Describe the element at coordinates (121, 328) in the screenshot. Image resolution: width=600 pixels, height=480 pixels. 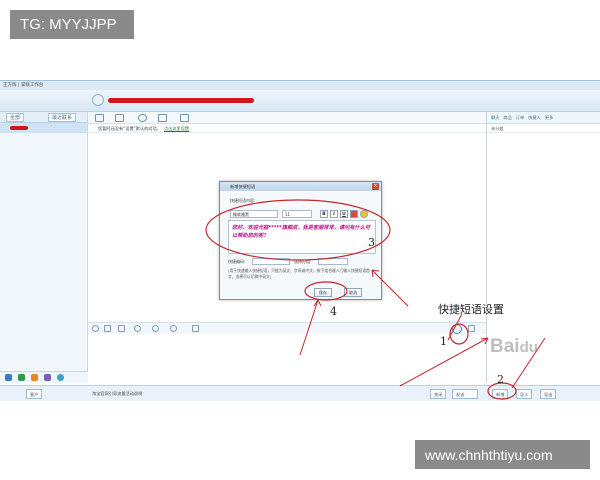
I see `image-icon` at that location.